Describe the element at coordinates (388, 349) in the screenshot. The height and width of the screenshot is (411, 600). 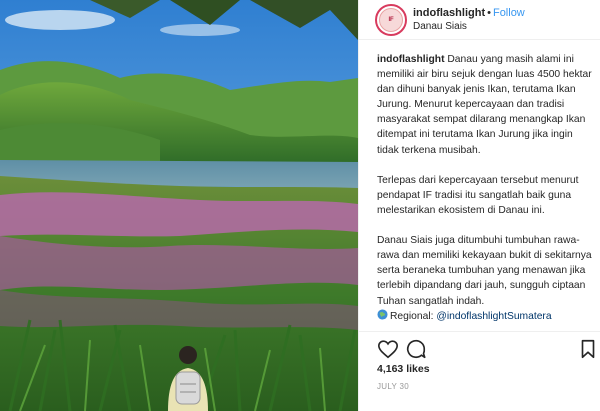
I see `heart-icon` at that location.